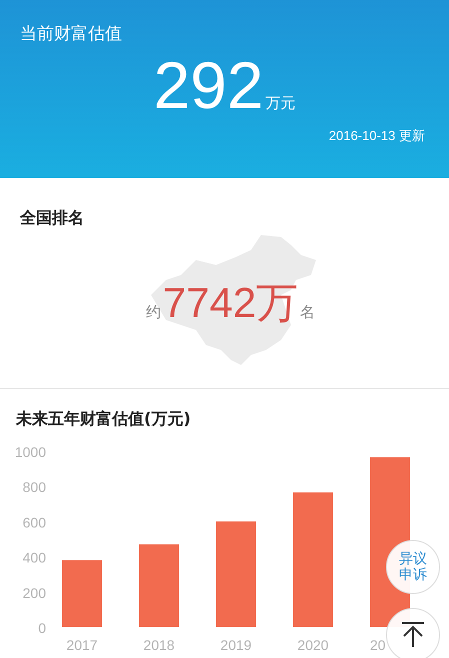 Image resolution: width=449 pixels, height=658 pixels. What do you see at coordinates (52, 218) in the screenshot?
I see `section-title: 全国排名` at bounding box center [52, 218].